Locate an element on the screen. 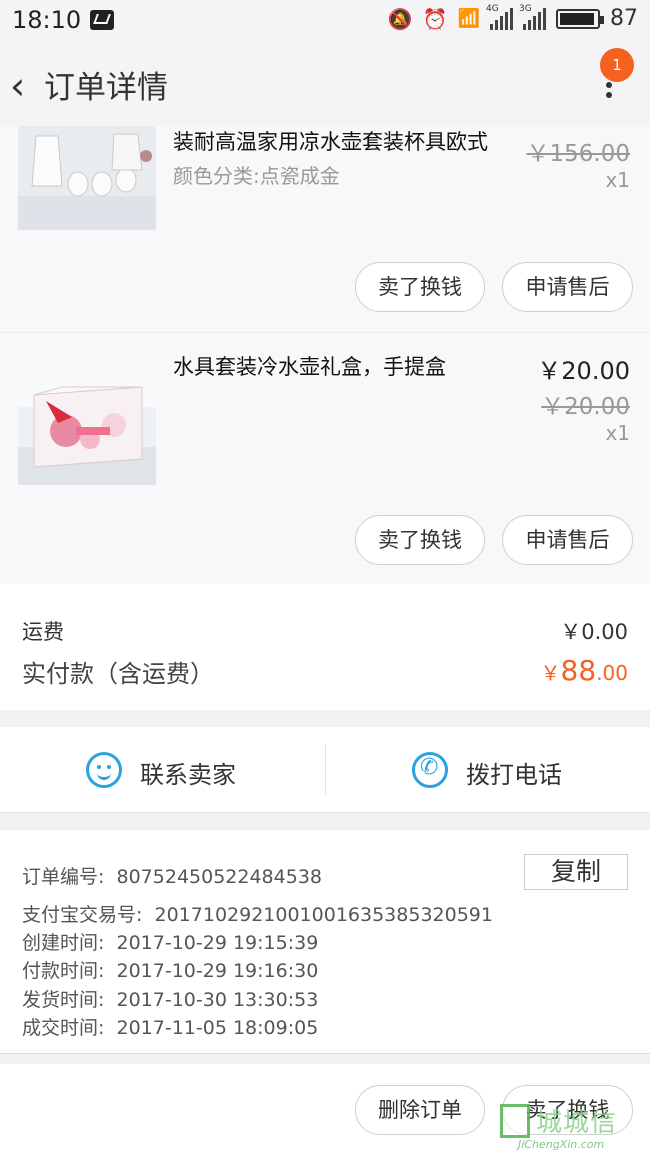  contact-seller-label: 联系卖家 is located at coordinates (188, 775).